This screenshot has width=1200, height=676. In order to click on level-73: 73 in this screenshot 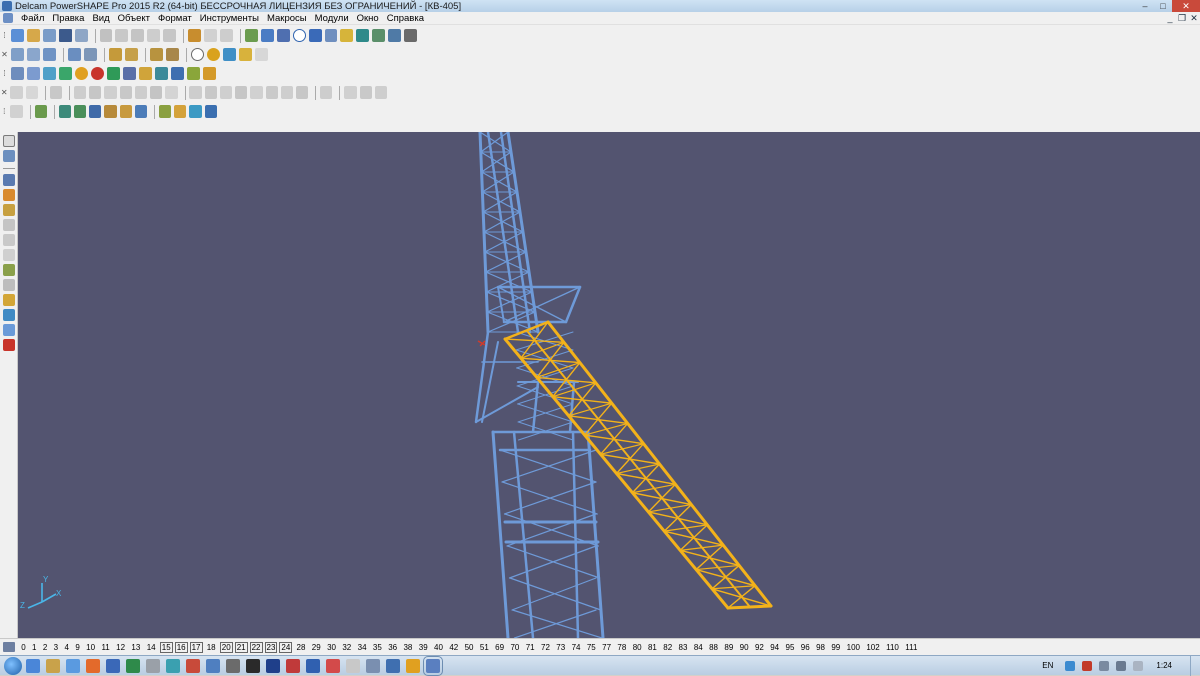, I will do `click(560, 647)`.